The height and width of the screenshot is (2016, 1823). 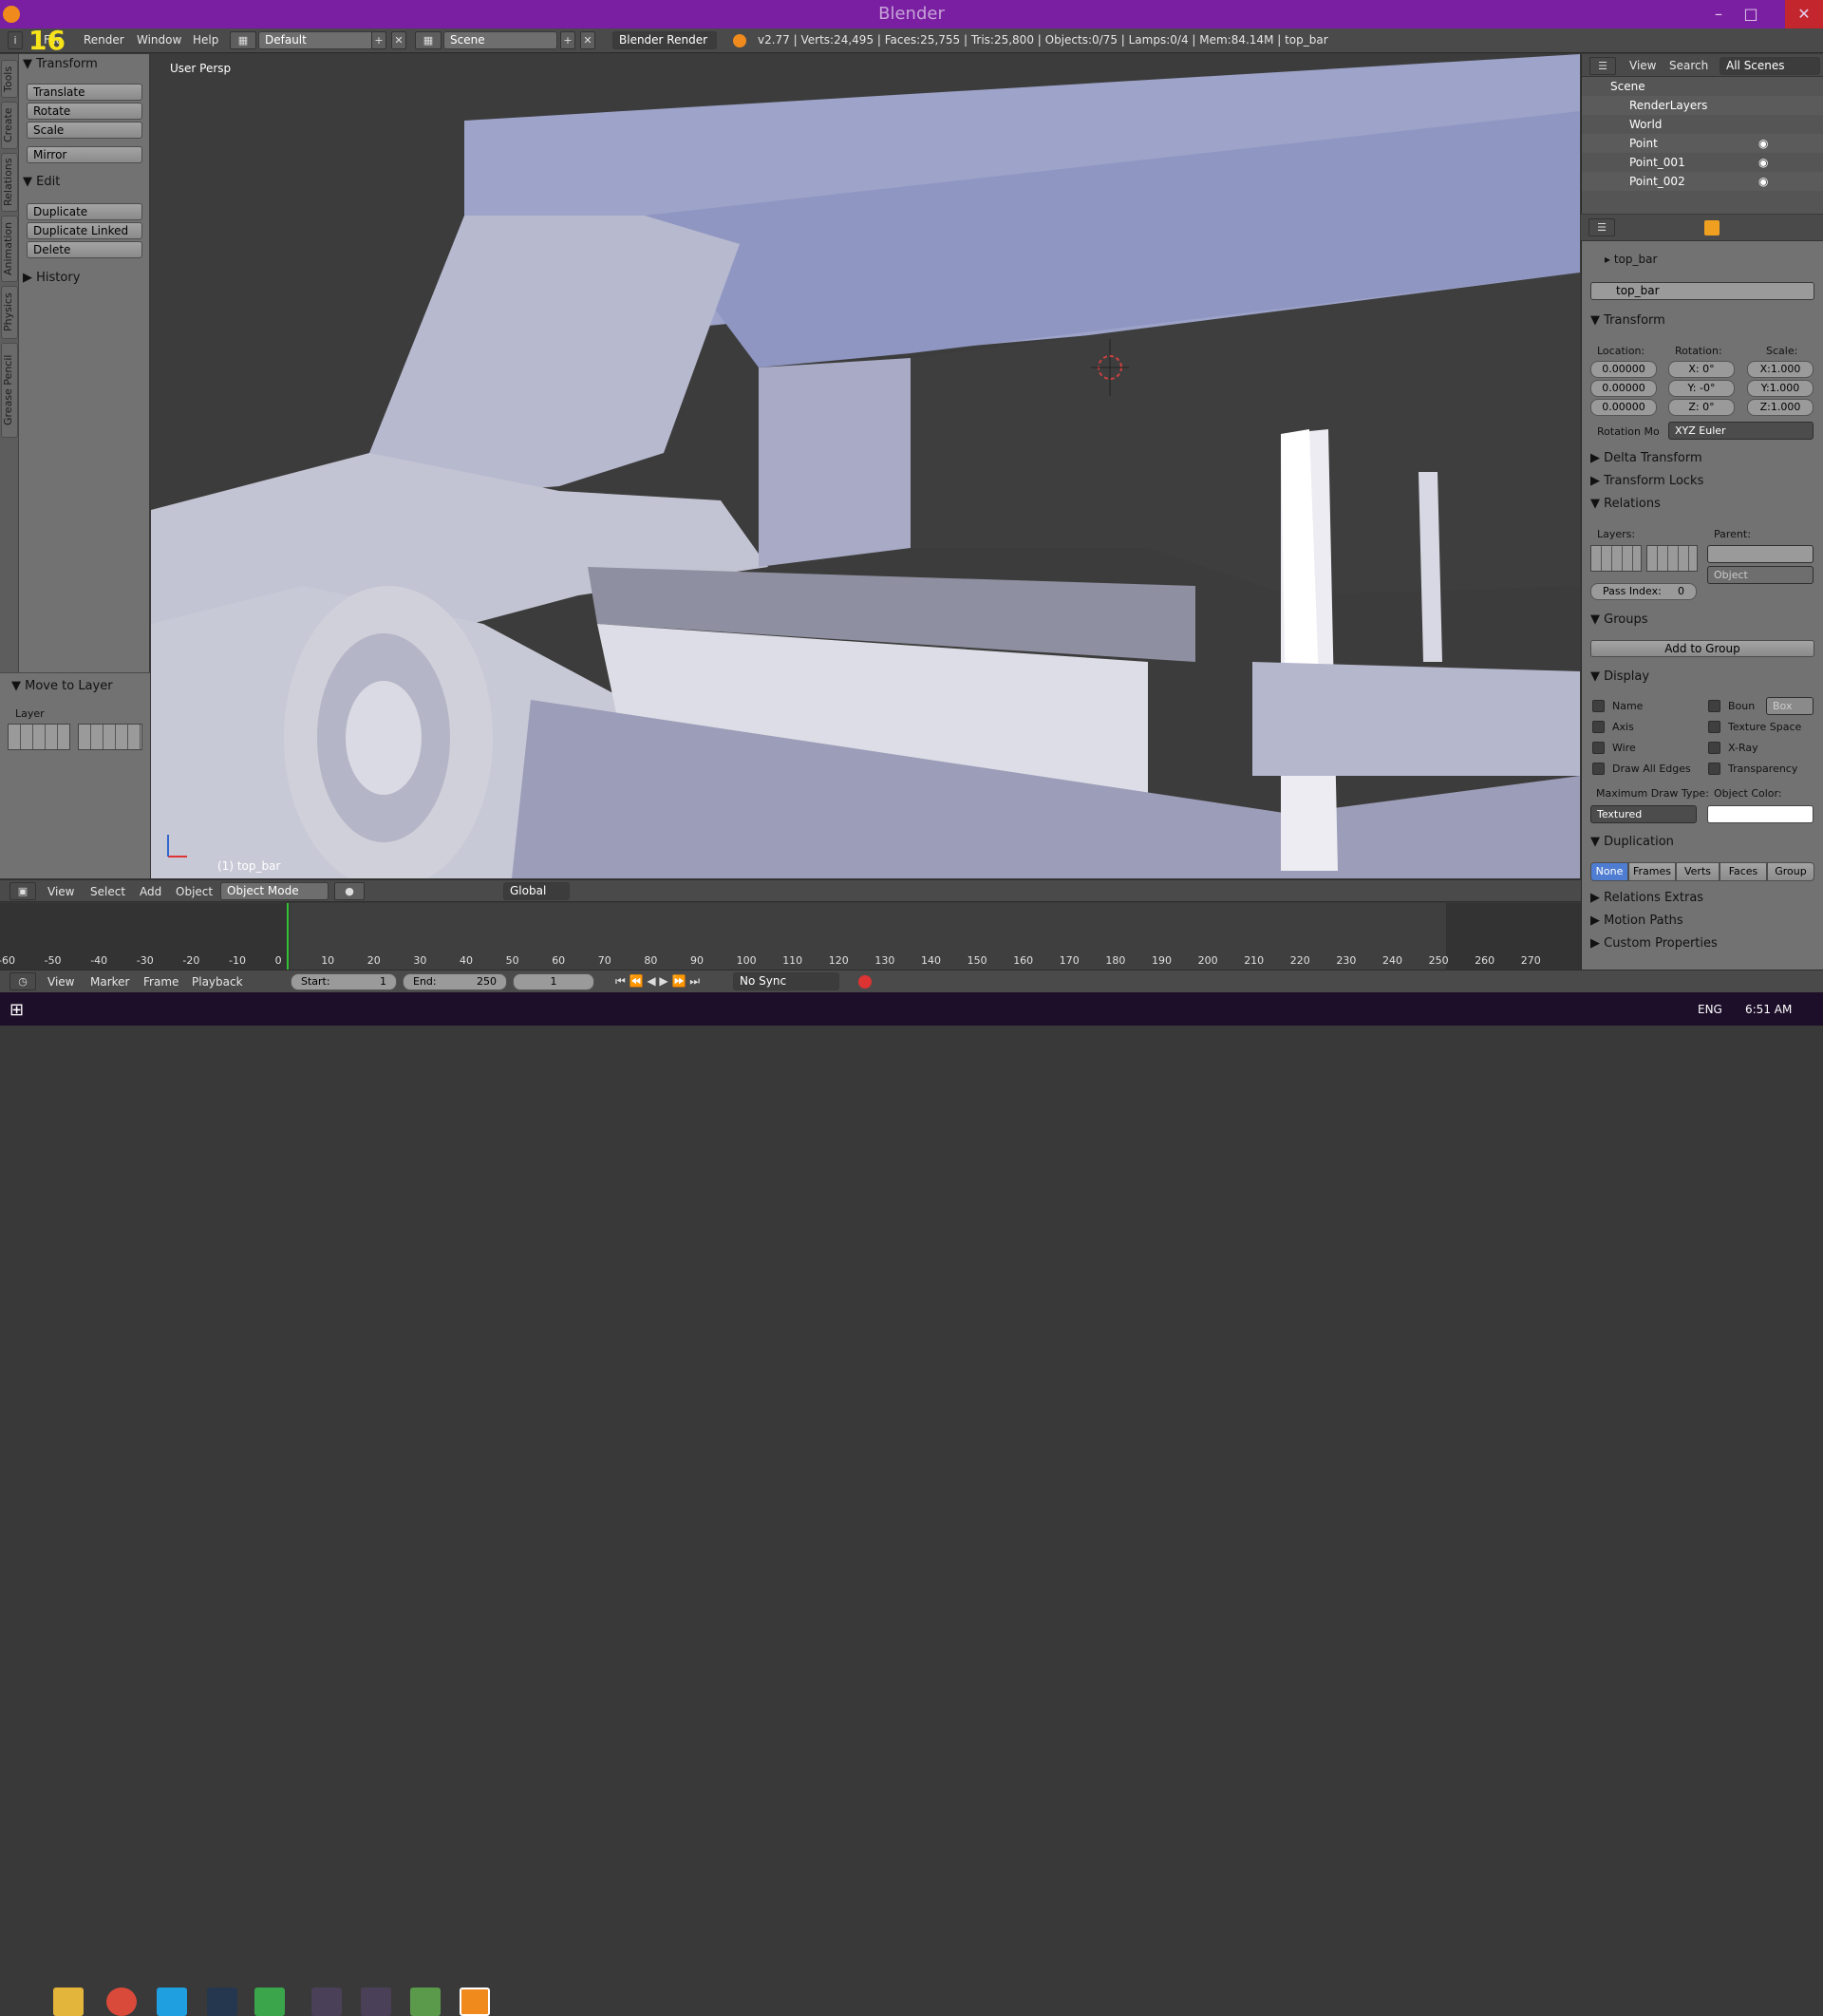 I want to click on scale-x-field: X:1.000, so click(x=1780, y=369).